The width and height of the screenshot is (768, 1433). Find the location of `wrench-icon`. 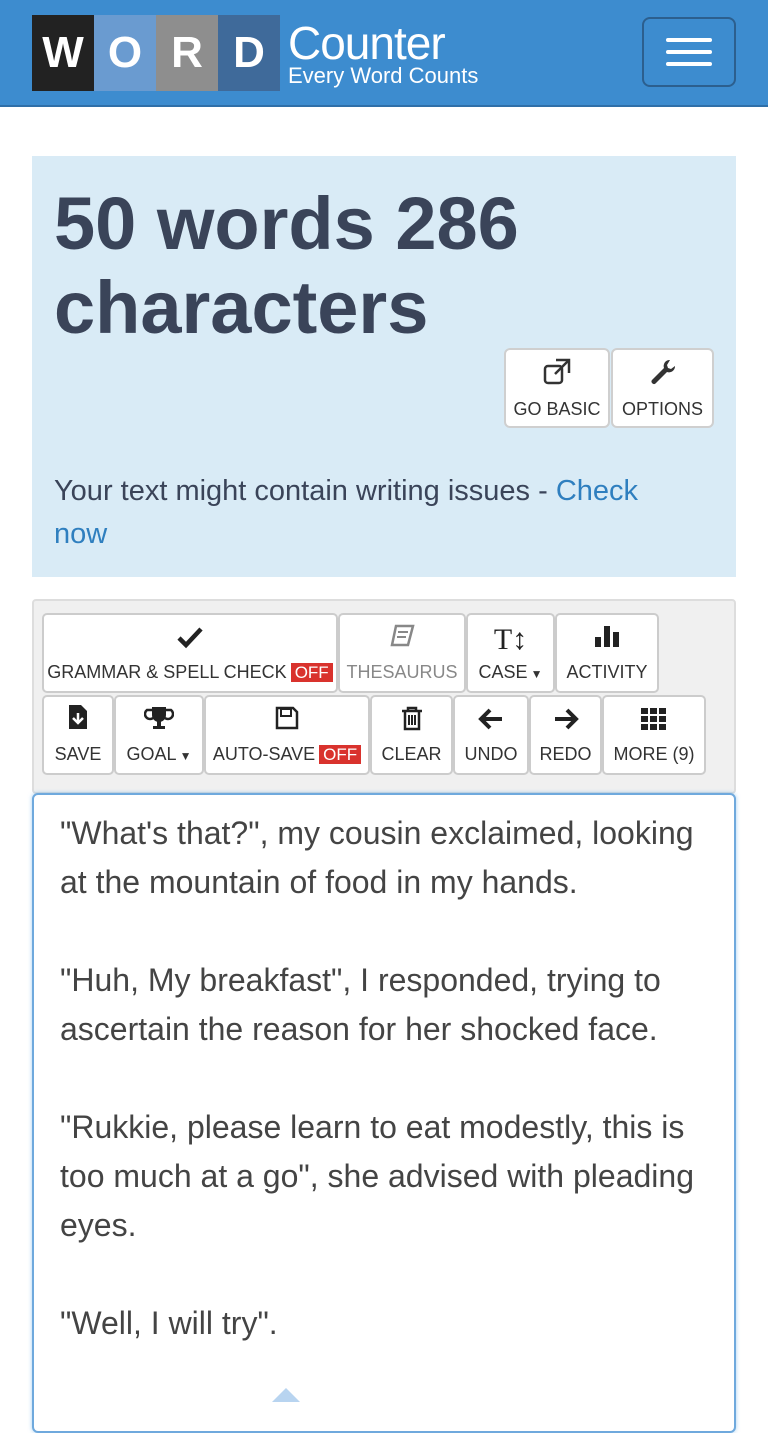

wrench-icon is located at coordinates (663, 375).